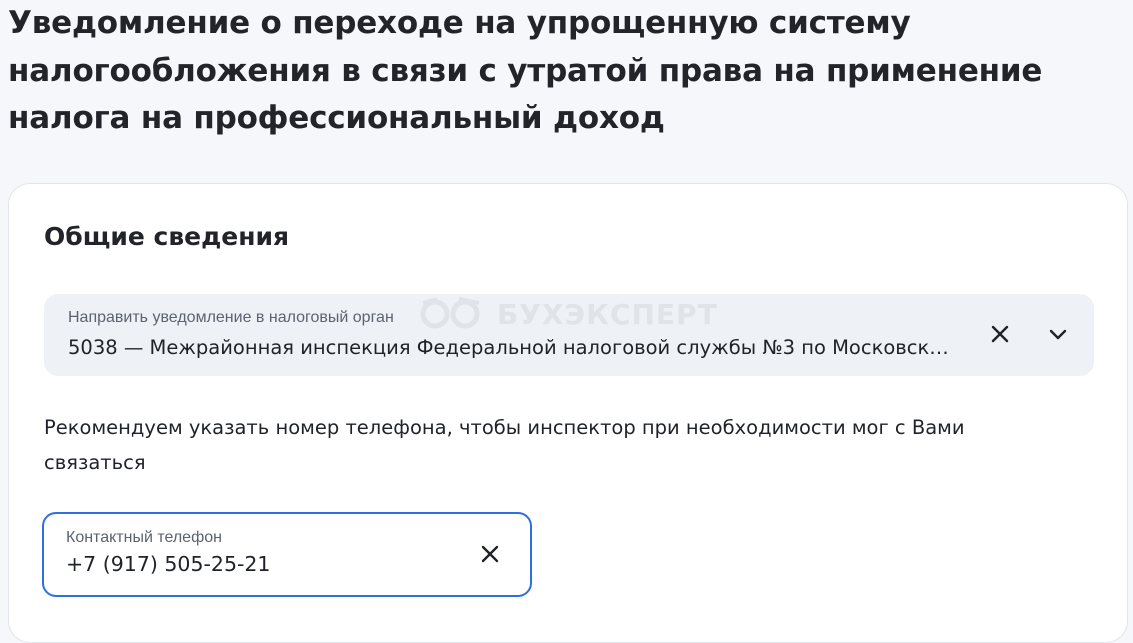  I want to click on phone-field: Контактный телефон, so click(287, 554).